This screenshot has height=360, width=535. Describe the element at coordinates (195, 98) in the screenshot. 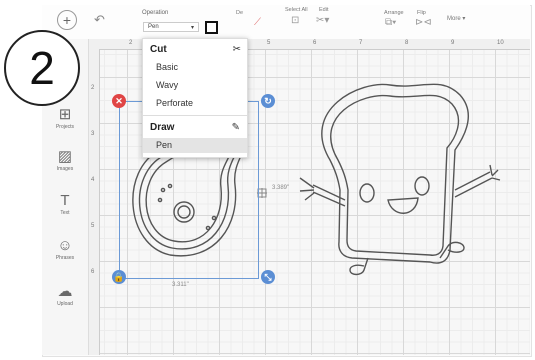

I see `operation-dropdown-menu: Cut ✂ Basic Wavy Perforate Draw ✎ Pen` at that location.